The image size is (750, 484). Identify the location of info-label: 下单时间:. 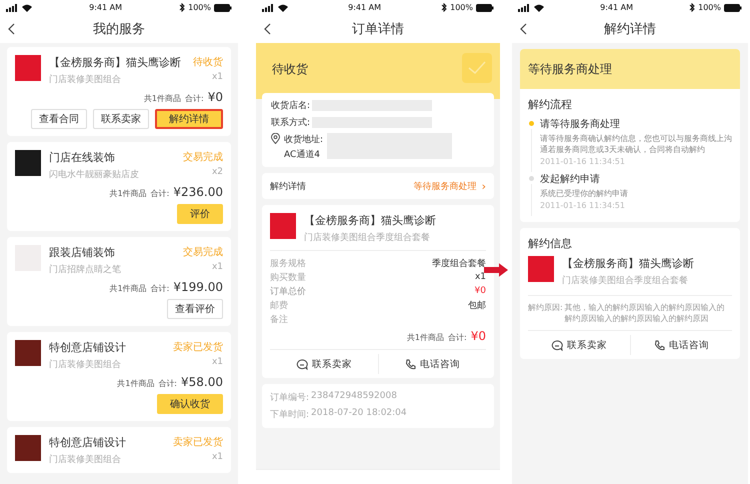
(290, 414).